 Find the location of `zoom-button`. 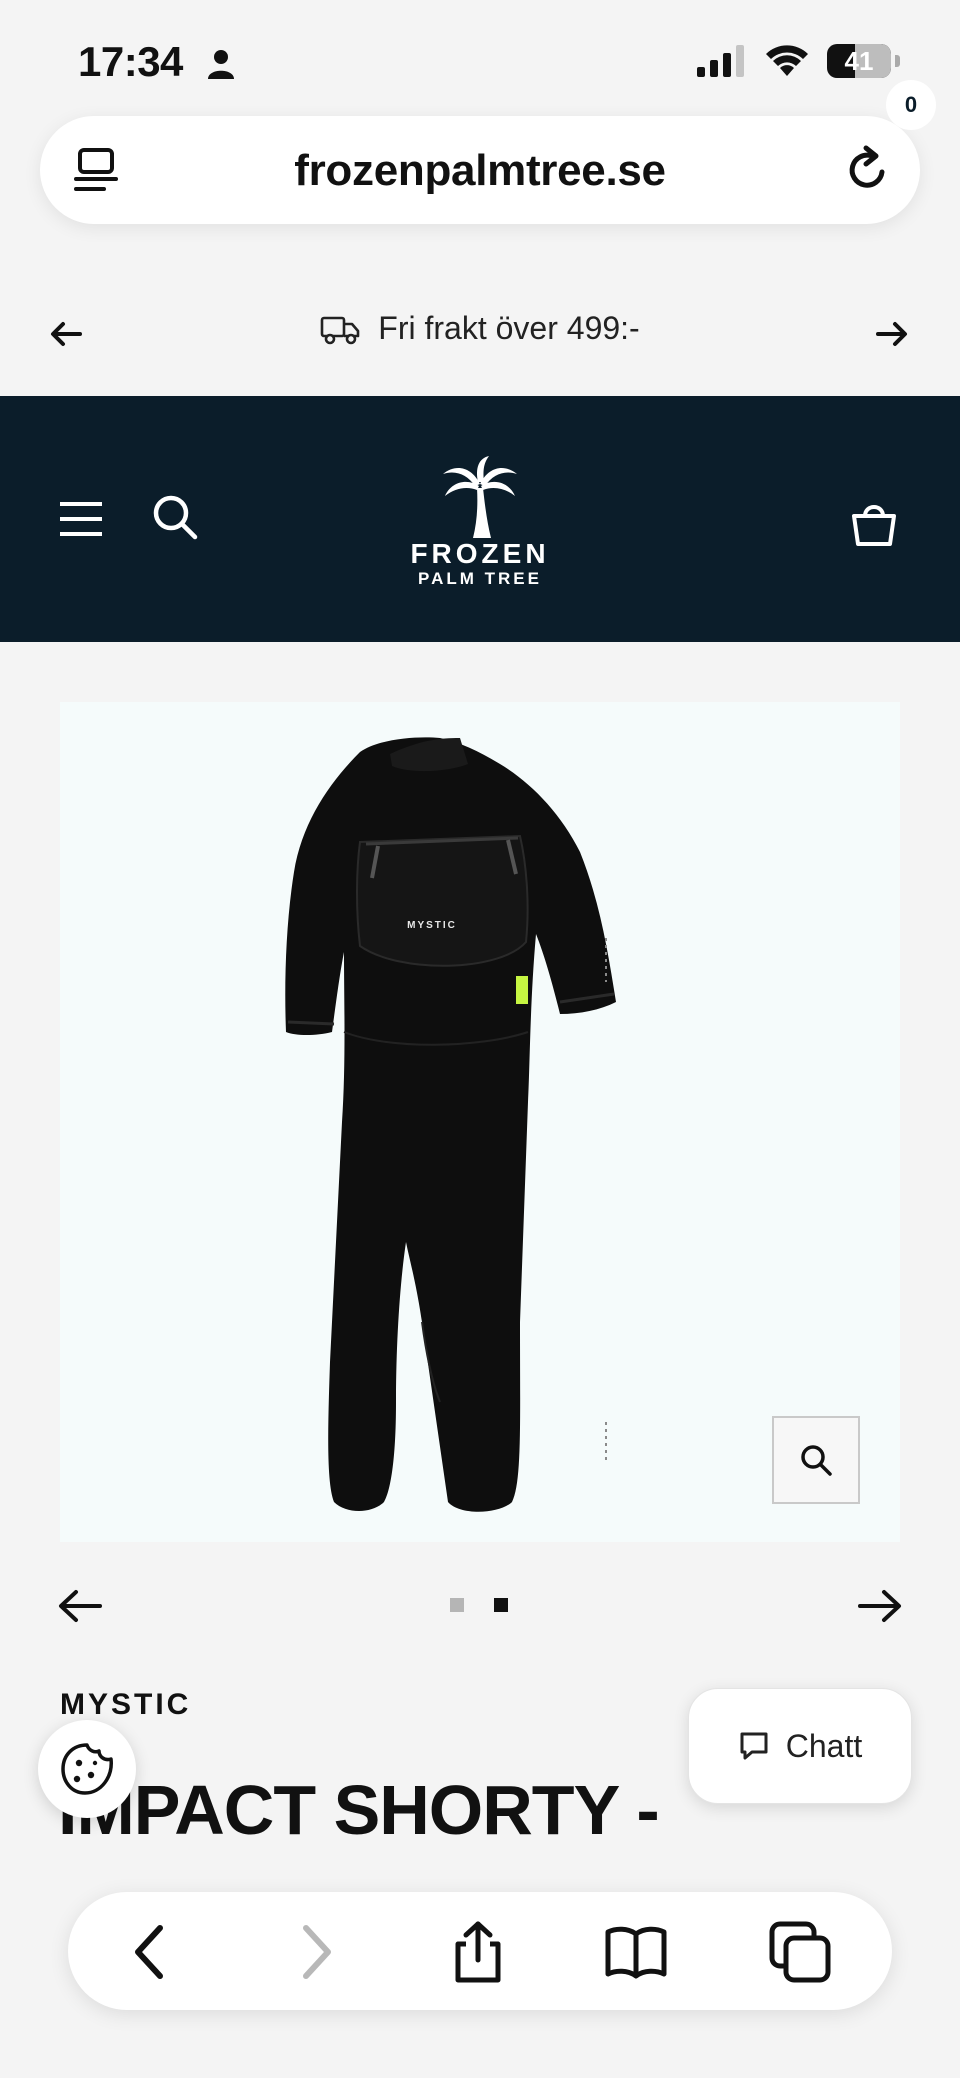

zoom-button is located at coordinates (816, 1460).